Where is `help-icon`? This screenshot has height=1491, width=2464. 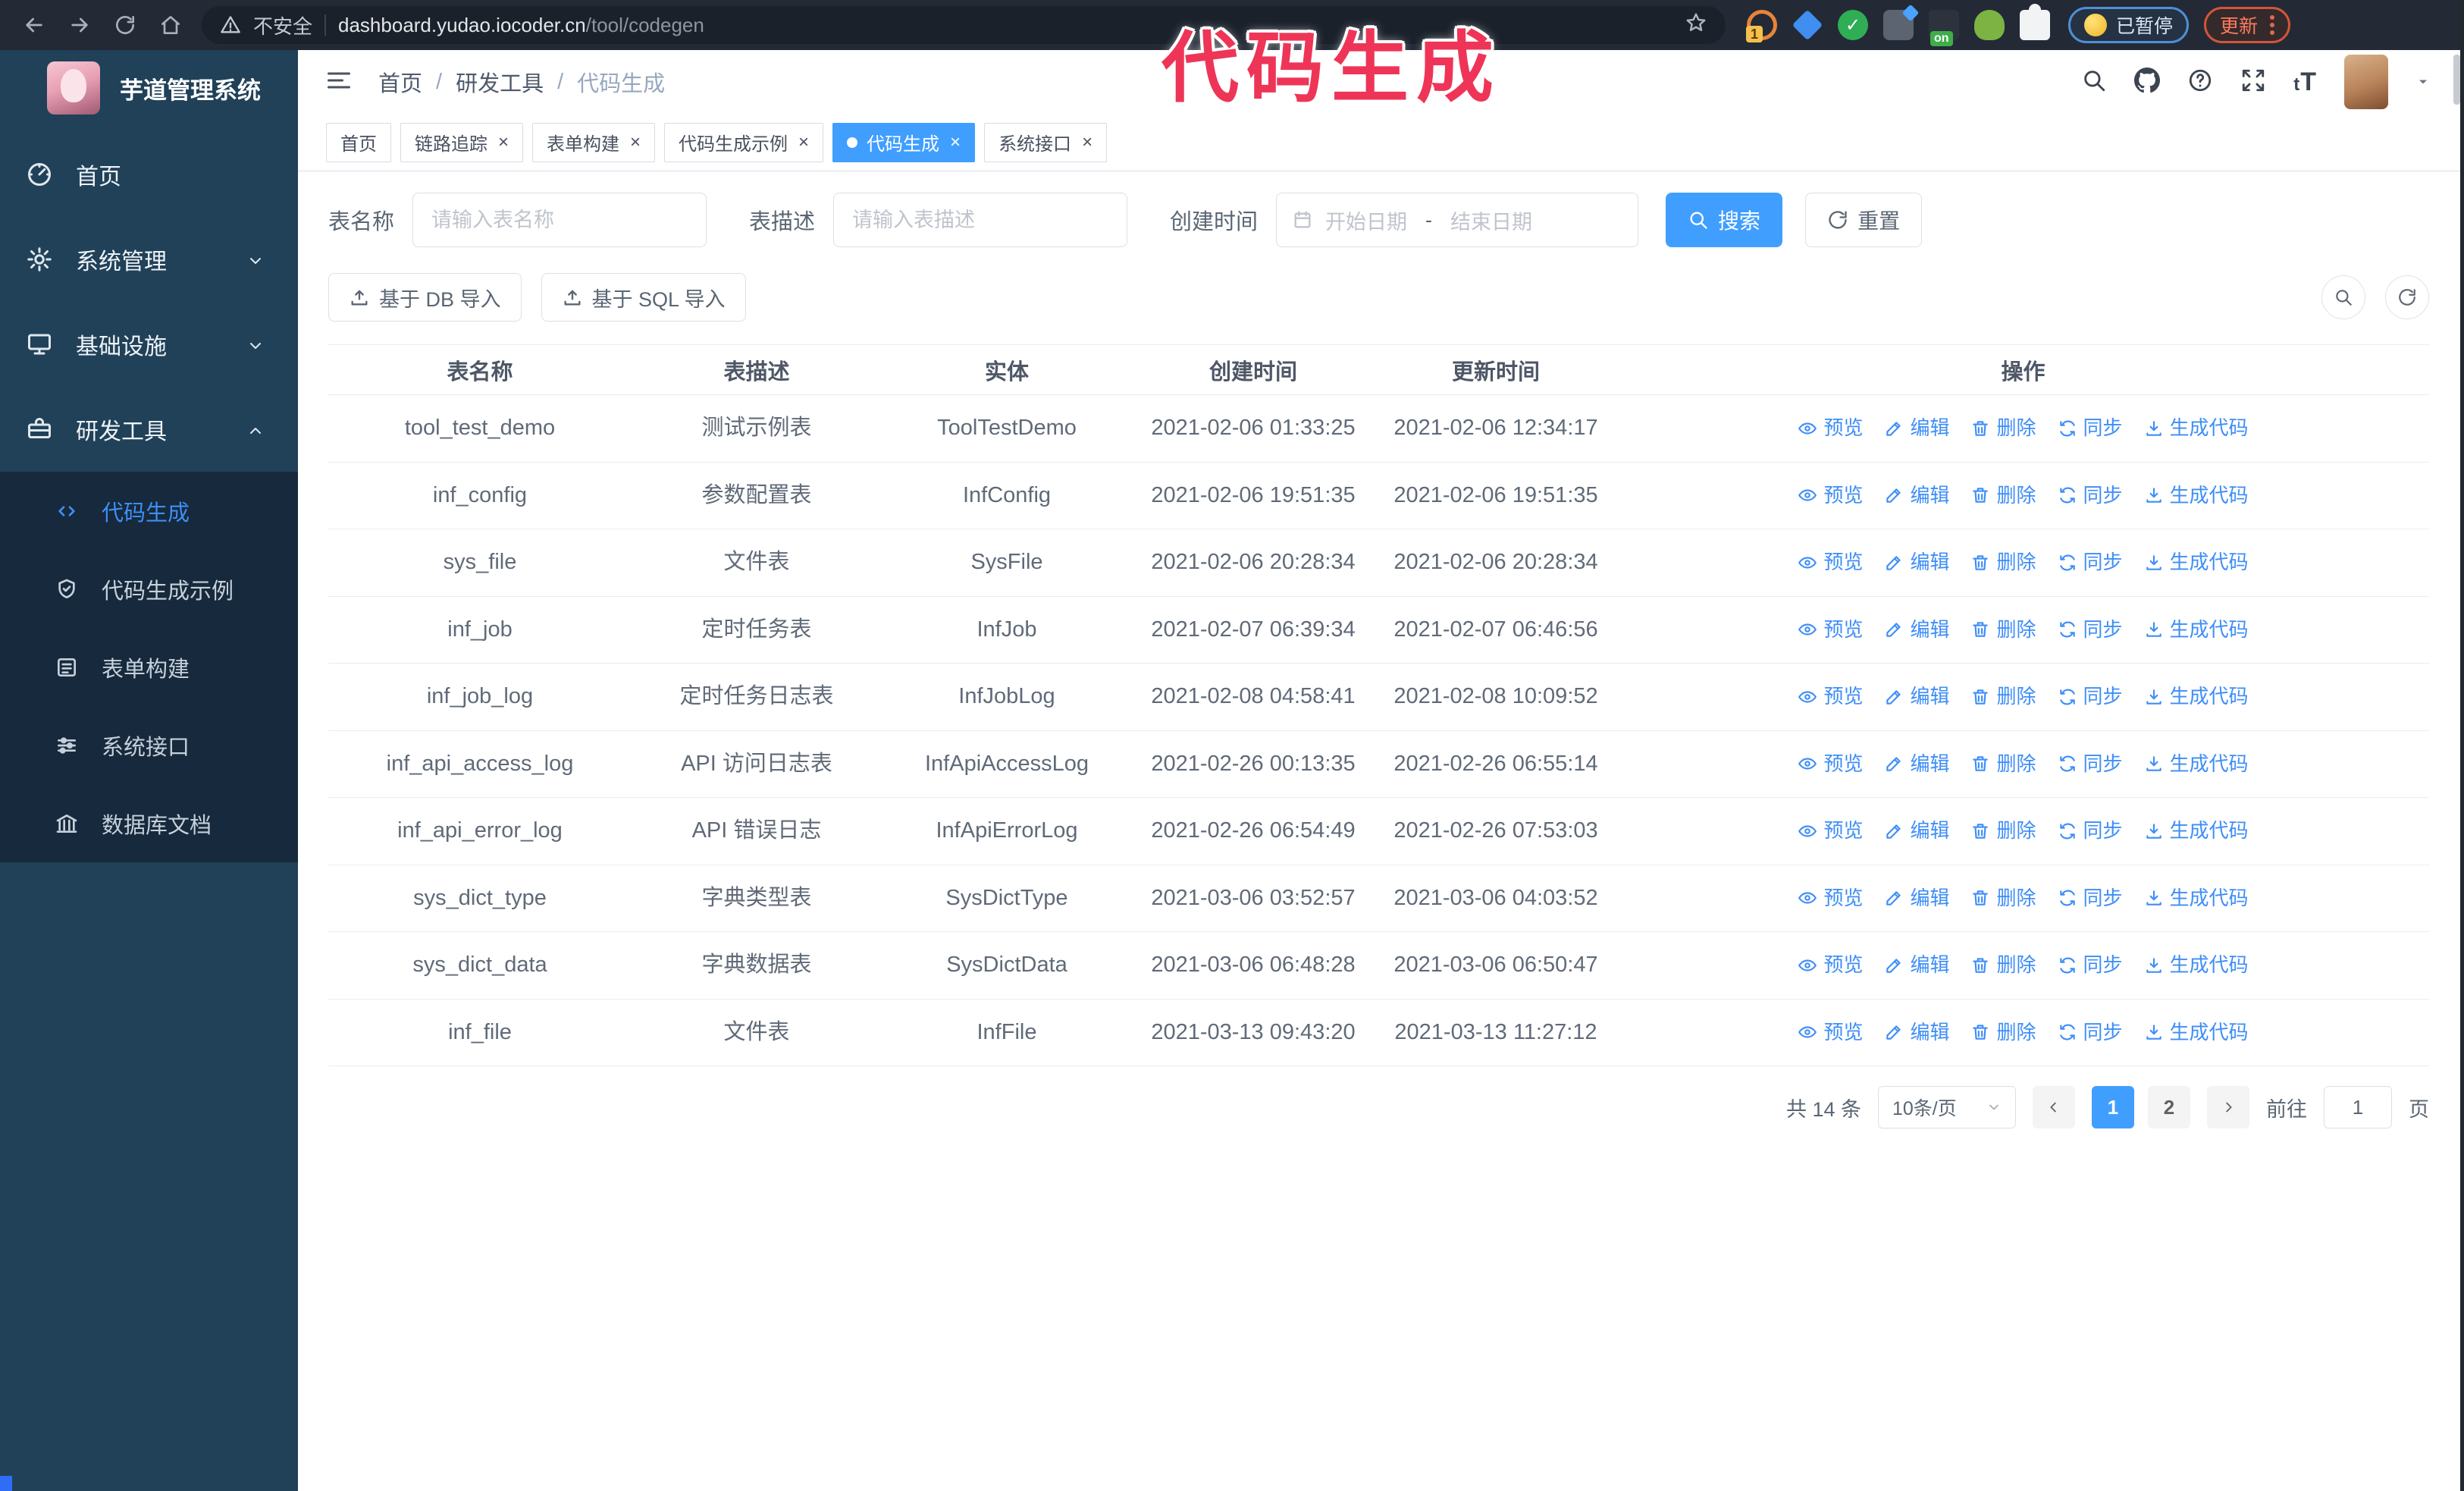
help-icon is located at coordinates (2200, 82).